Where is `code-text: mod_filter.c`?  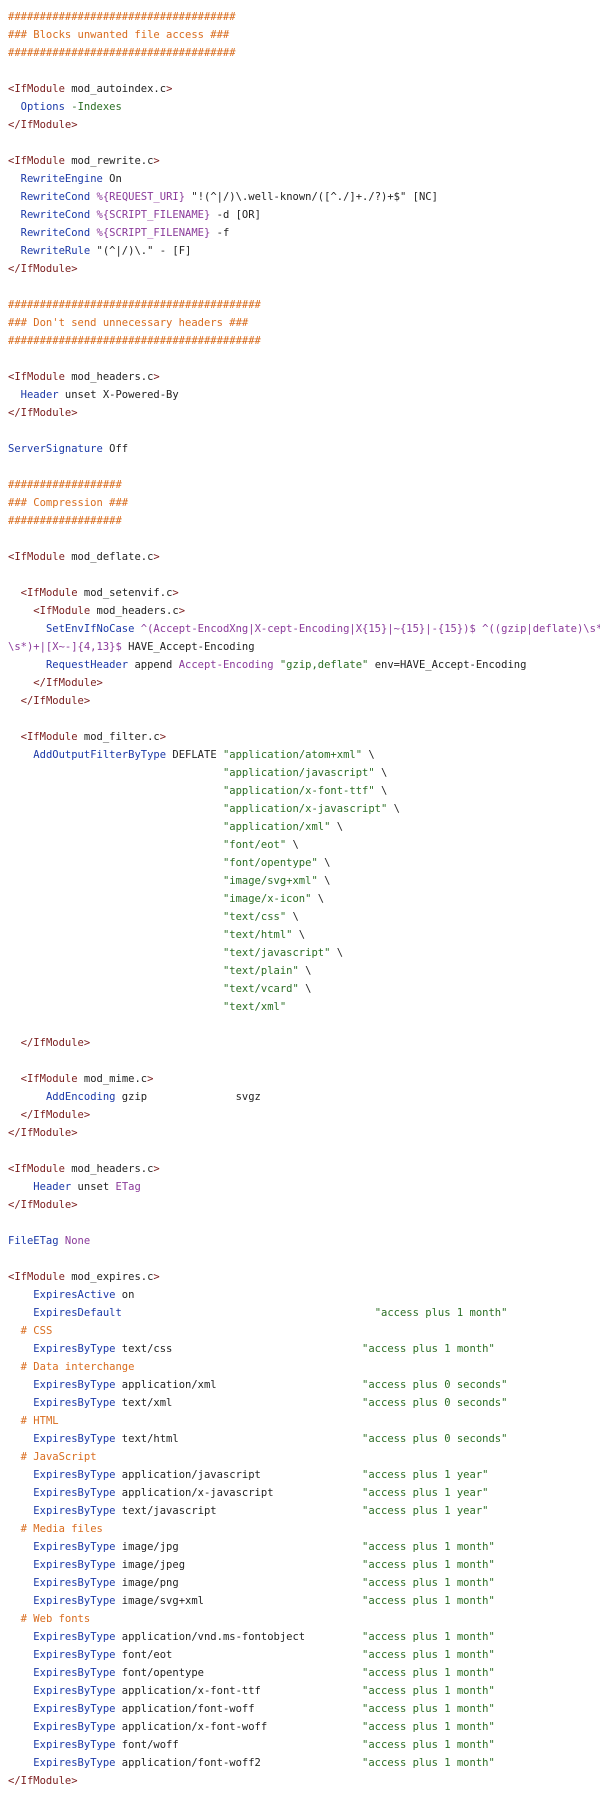 code-text: mod_filter.c is located at coordinates (118, 737).